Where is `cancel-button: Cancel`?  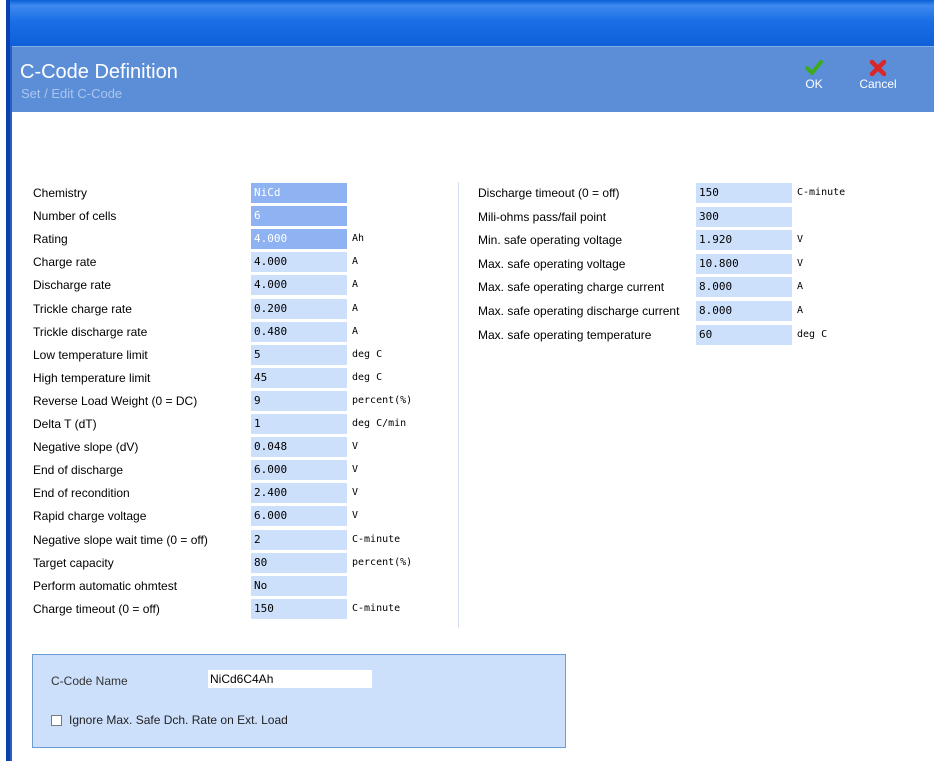
cancel-button: Cancel is located at coordinates (878, 75).